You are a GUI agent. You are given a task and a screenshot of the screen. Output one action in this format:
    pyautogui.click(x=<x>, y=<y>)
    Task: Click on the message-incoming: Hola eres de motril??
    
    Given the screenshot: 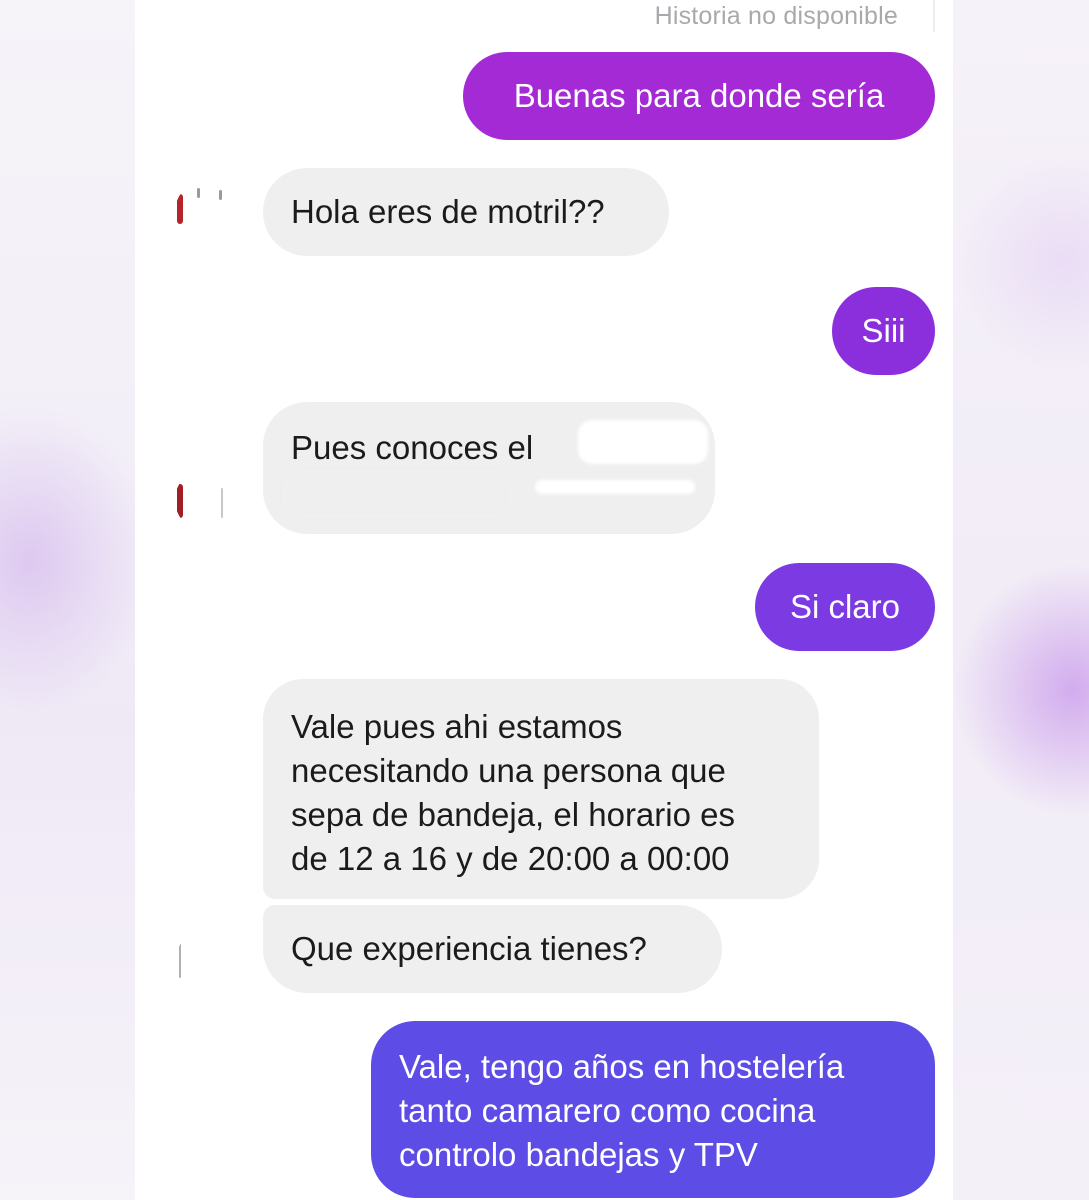 What is the action you would take?
    pyautogui.click(x=466, y=212)
    